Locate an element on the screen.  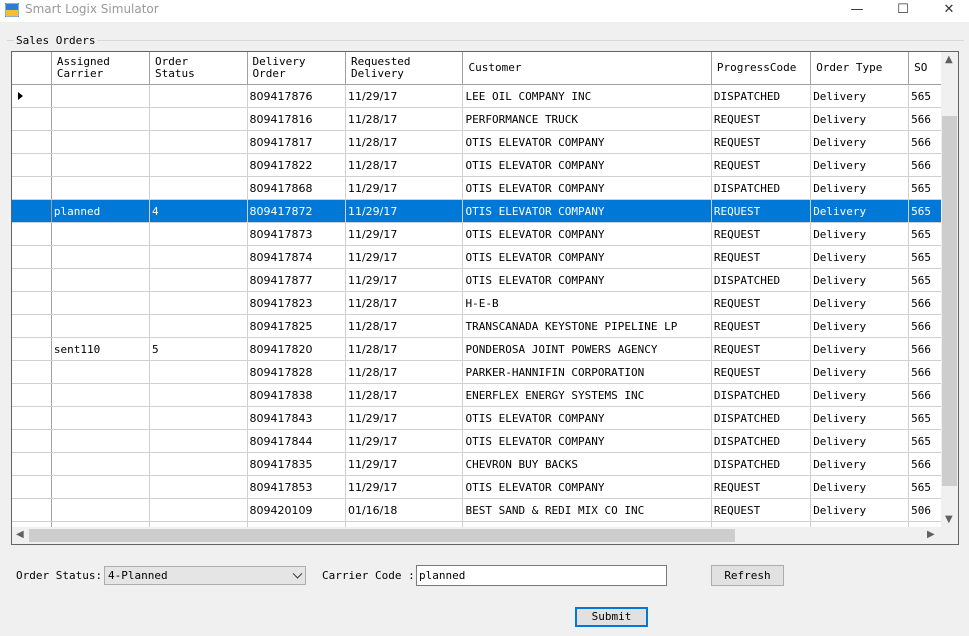
cell-delivery-order: 809420109 is located at coordinates (296, 510).